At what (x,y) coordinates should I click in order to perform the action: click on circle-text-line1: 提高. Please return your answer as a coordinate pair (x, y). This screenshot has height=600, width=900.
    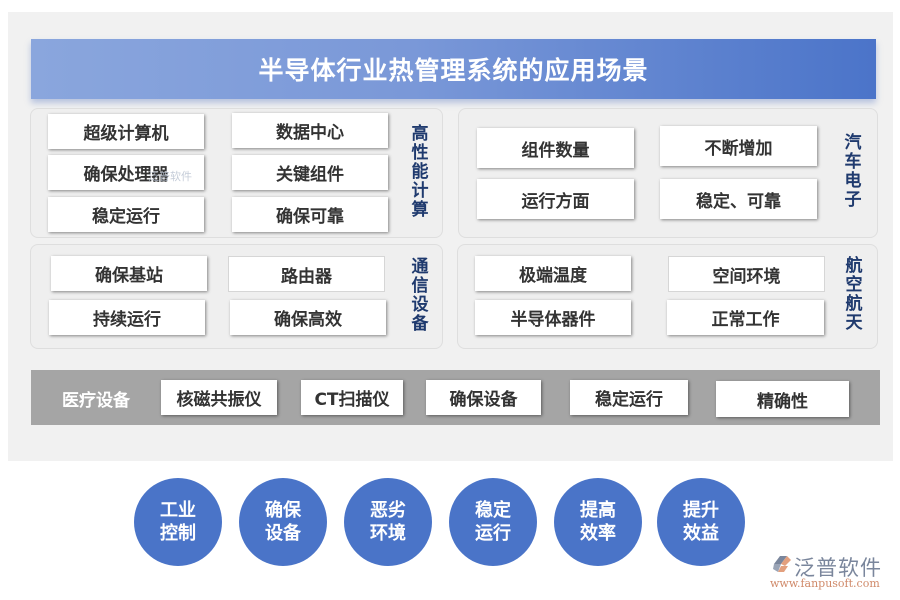
    Looking at the image, I should click on (598, 510).